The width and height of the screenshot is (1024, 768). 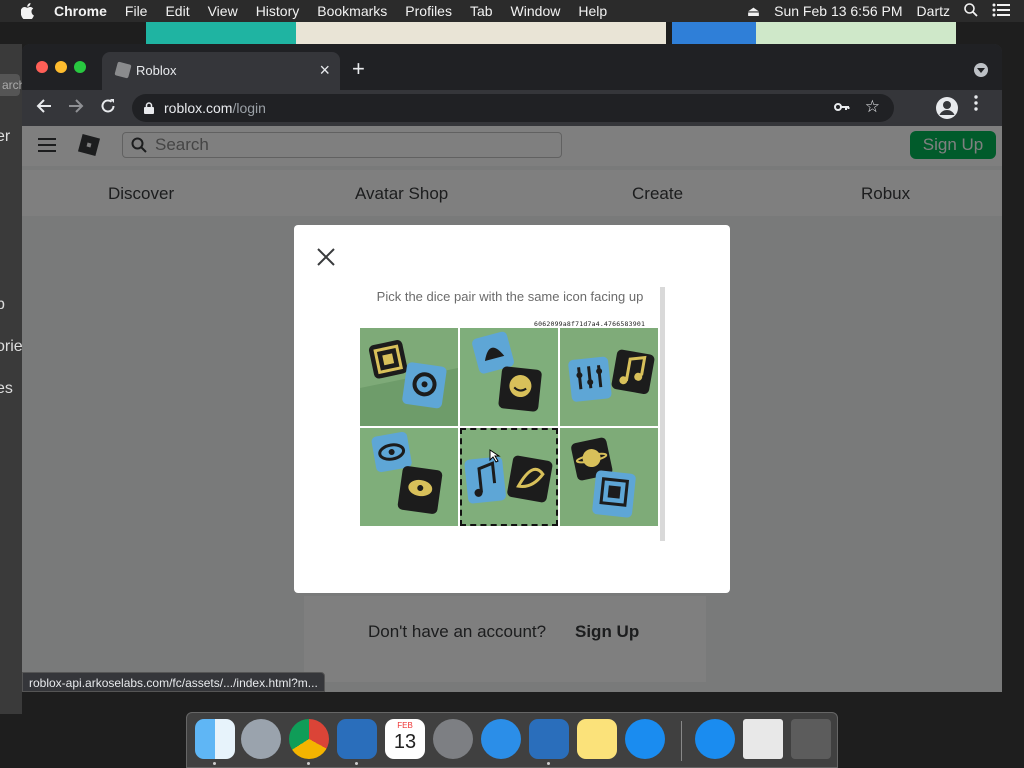 What do you see at coordinates (352, 11) in the screenshot?
I see `menu-bookmarks: Bookmarks` at bounding box center [352, 11].